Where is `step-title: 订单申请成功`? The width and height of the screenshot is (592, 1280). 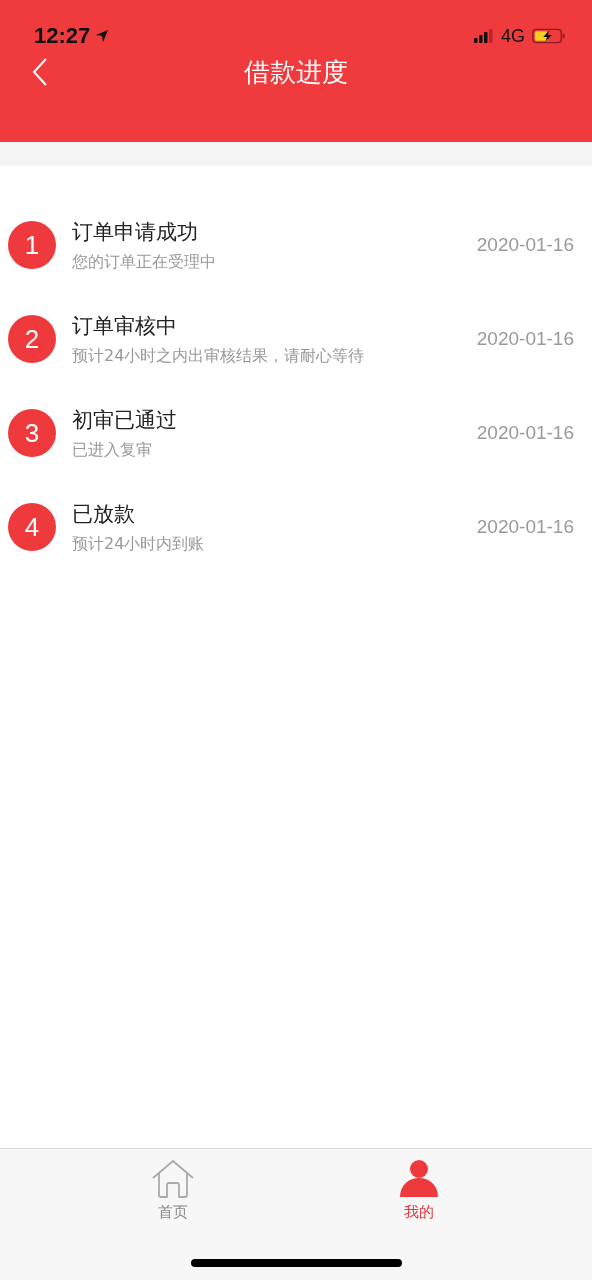 step-title: 订单申请成功 is located at coordinates (135, 232).